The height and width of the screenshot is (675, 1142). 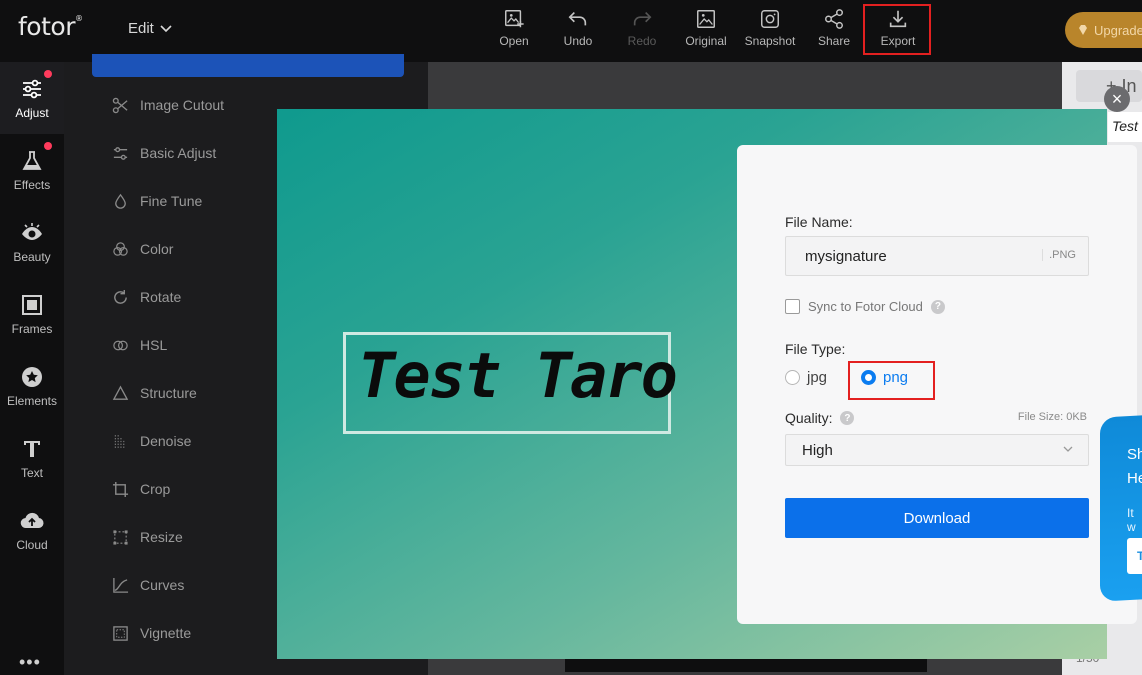 I want to click on image-icon, so click(x=706, y=19).